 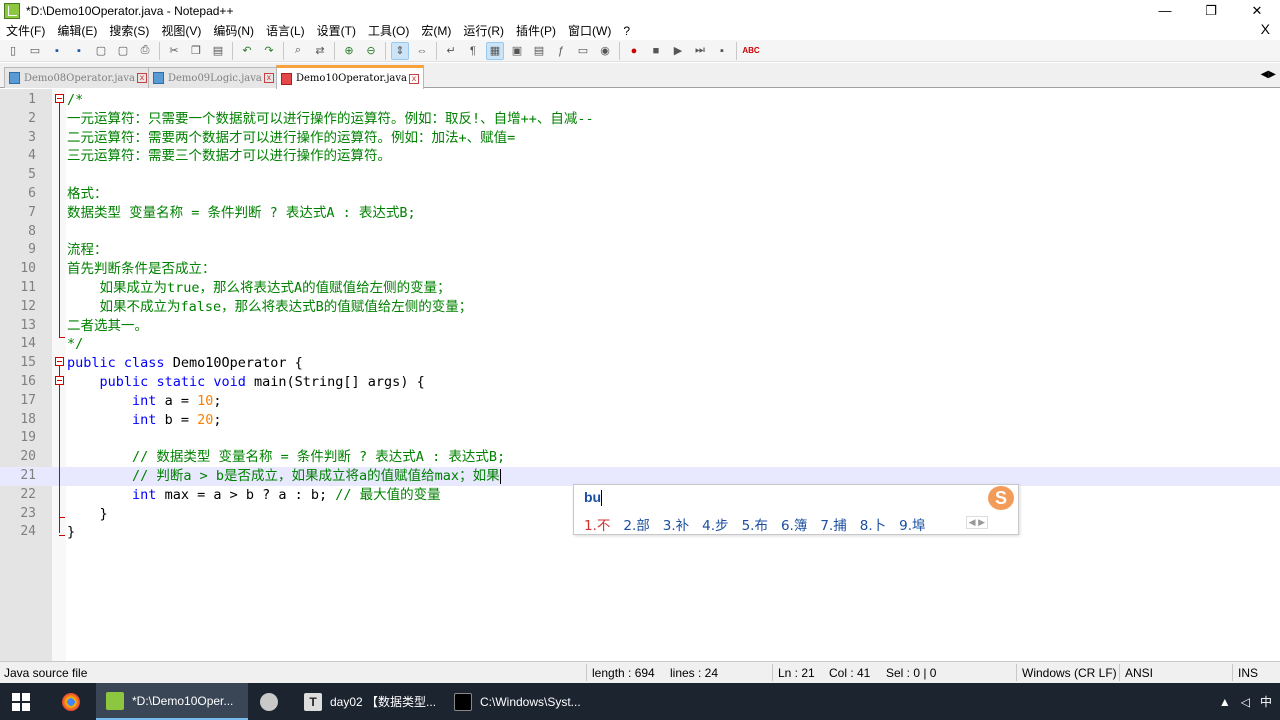 What do you see at coordinates (129, 30) in the screenshot?
I see `menu-item-2: 搜索(S)` at bounding box center [129, 30].